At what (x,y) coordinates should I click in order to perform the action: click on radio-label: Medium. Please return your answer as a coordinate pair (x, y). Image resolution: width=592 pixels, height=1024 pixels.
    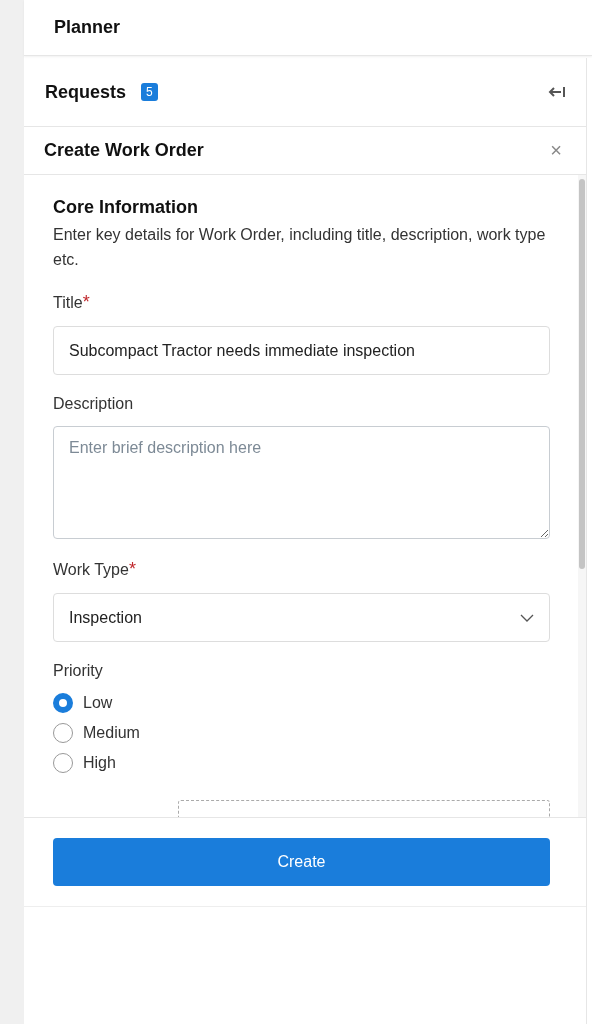
    Looking at the image, I should click on (111, 733).